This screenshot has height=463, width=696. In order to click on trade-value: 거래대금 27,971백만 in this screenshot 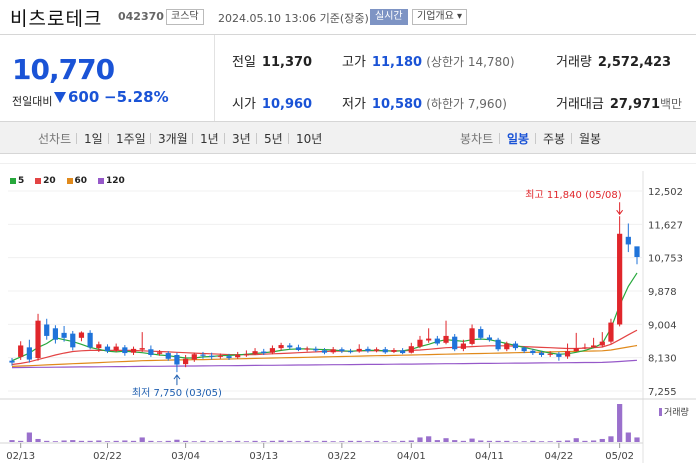, I will do `click(619, 102)`.